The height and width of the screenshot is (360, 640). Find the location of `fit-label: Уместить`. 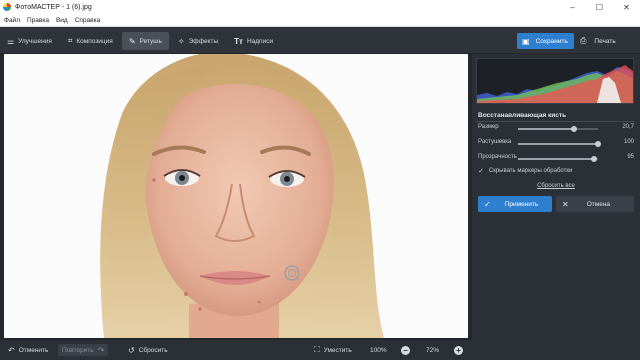

fit-label: Уместить is located at coordinates (337, 350).